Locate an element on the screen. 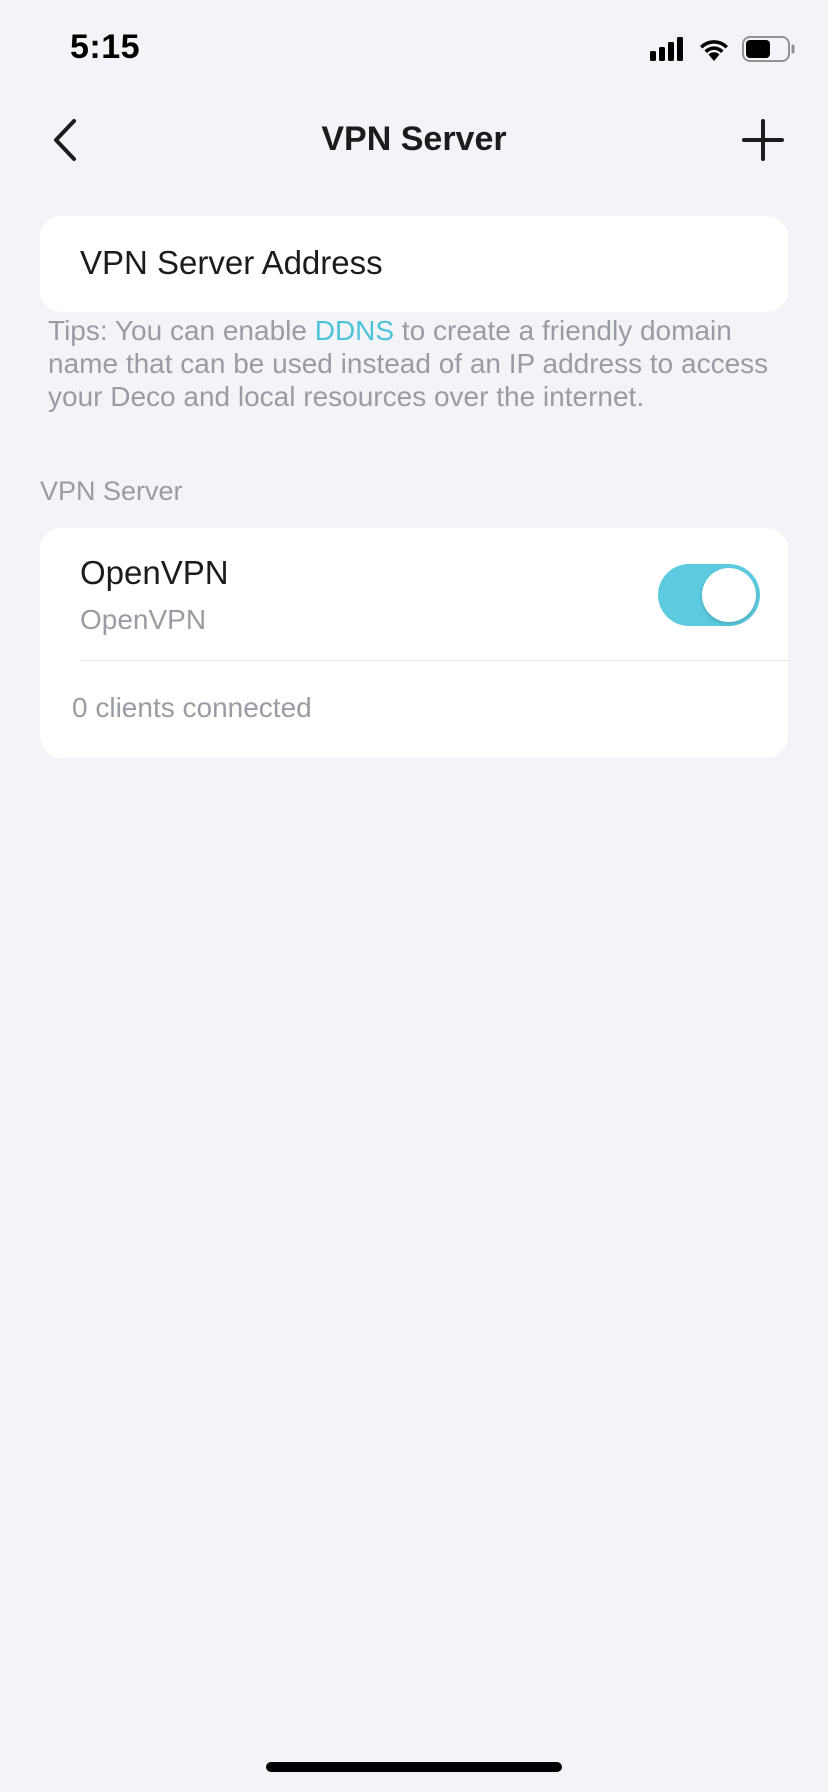 This screenshot has height=1792, width=828. divider is located at coordinates (434, 660).